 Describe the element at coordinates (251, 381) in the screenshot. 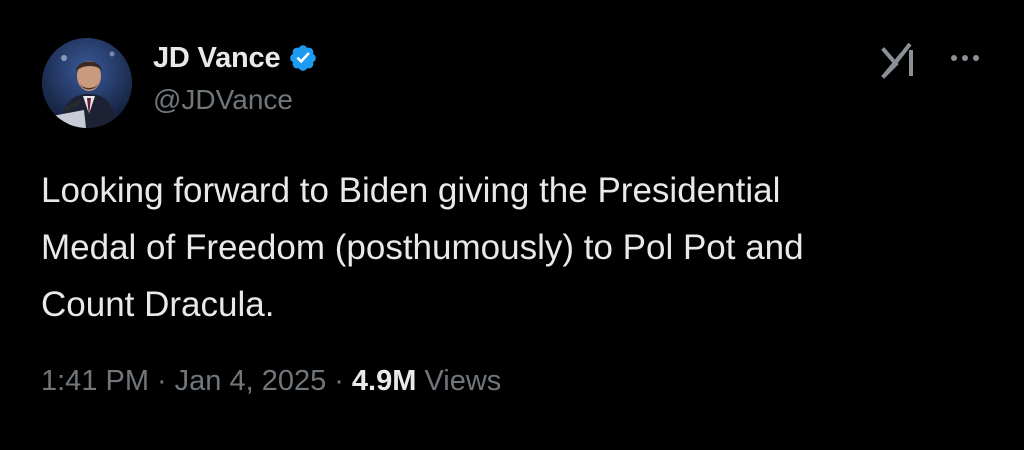

I see `tweet-date: Jan 4, 2025` at that location.